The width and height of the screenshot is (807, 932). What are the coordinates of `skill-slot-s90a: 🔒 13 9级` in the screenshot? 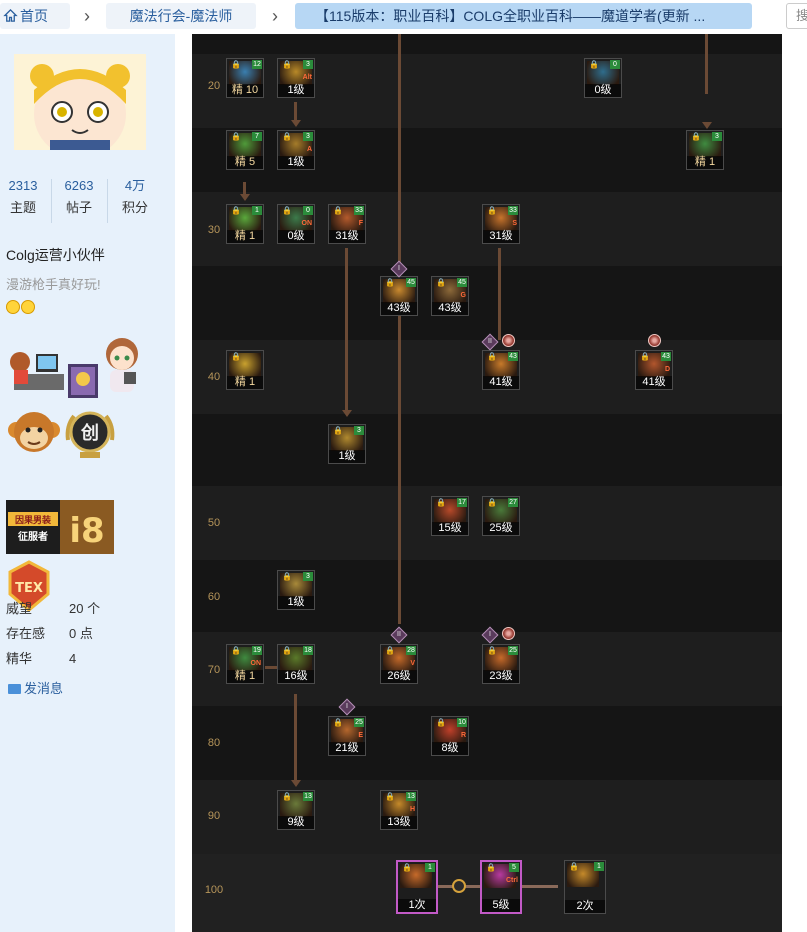 It's located at (296, 810).